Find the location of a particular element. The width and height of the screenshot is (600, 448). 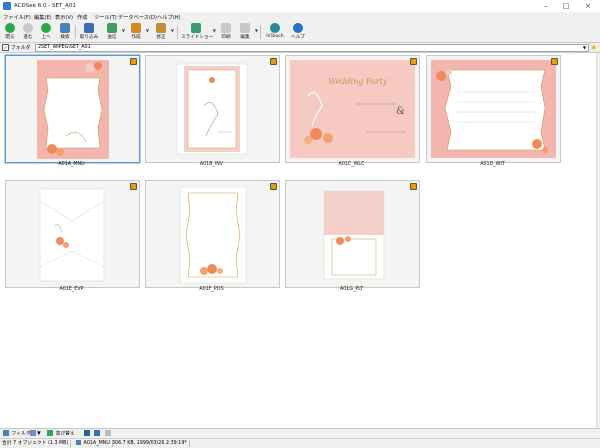

menu-database: データベース(D) is located at coordinates (137, 17).